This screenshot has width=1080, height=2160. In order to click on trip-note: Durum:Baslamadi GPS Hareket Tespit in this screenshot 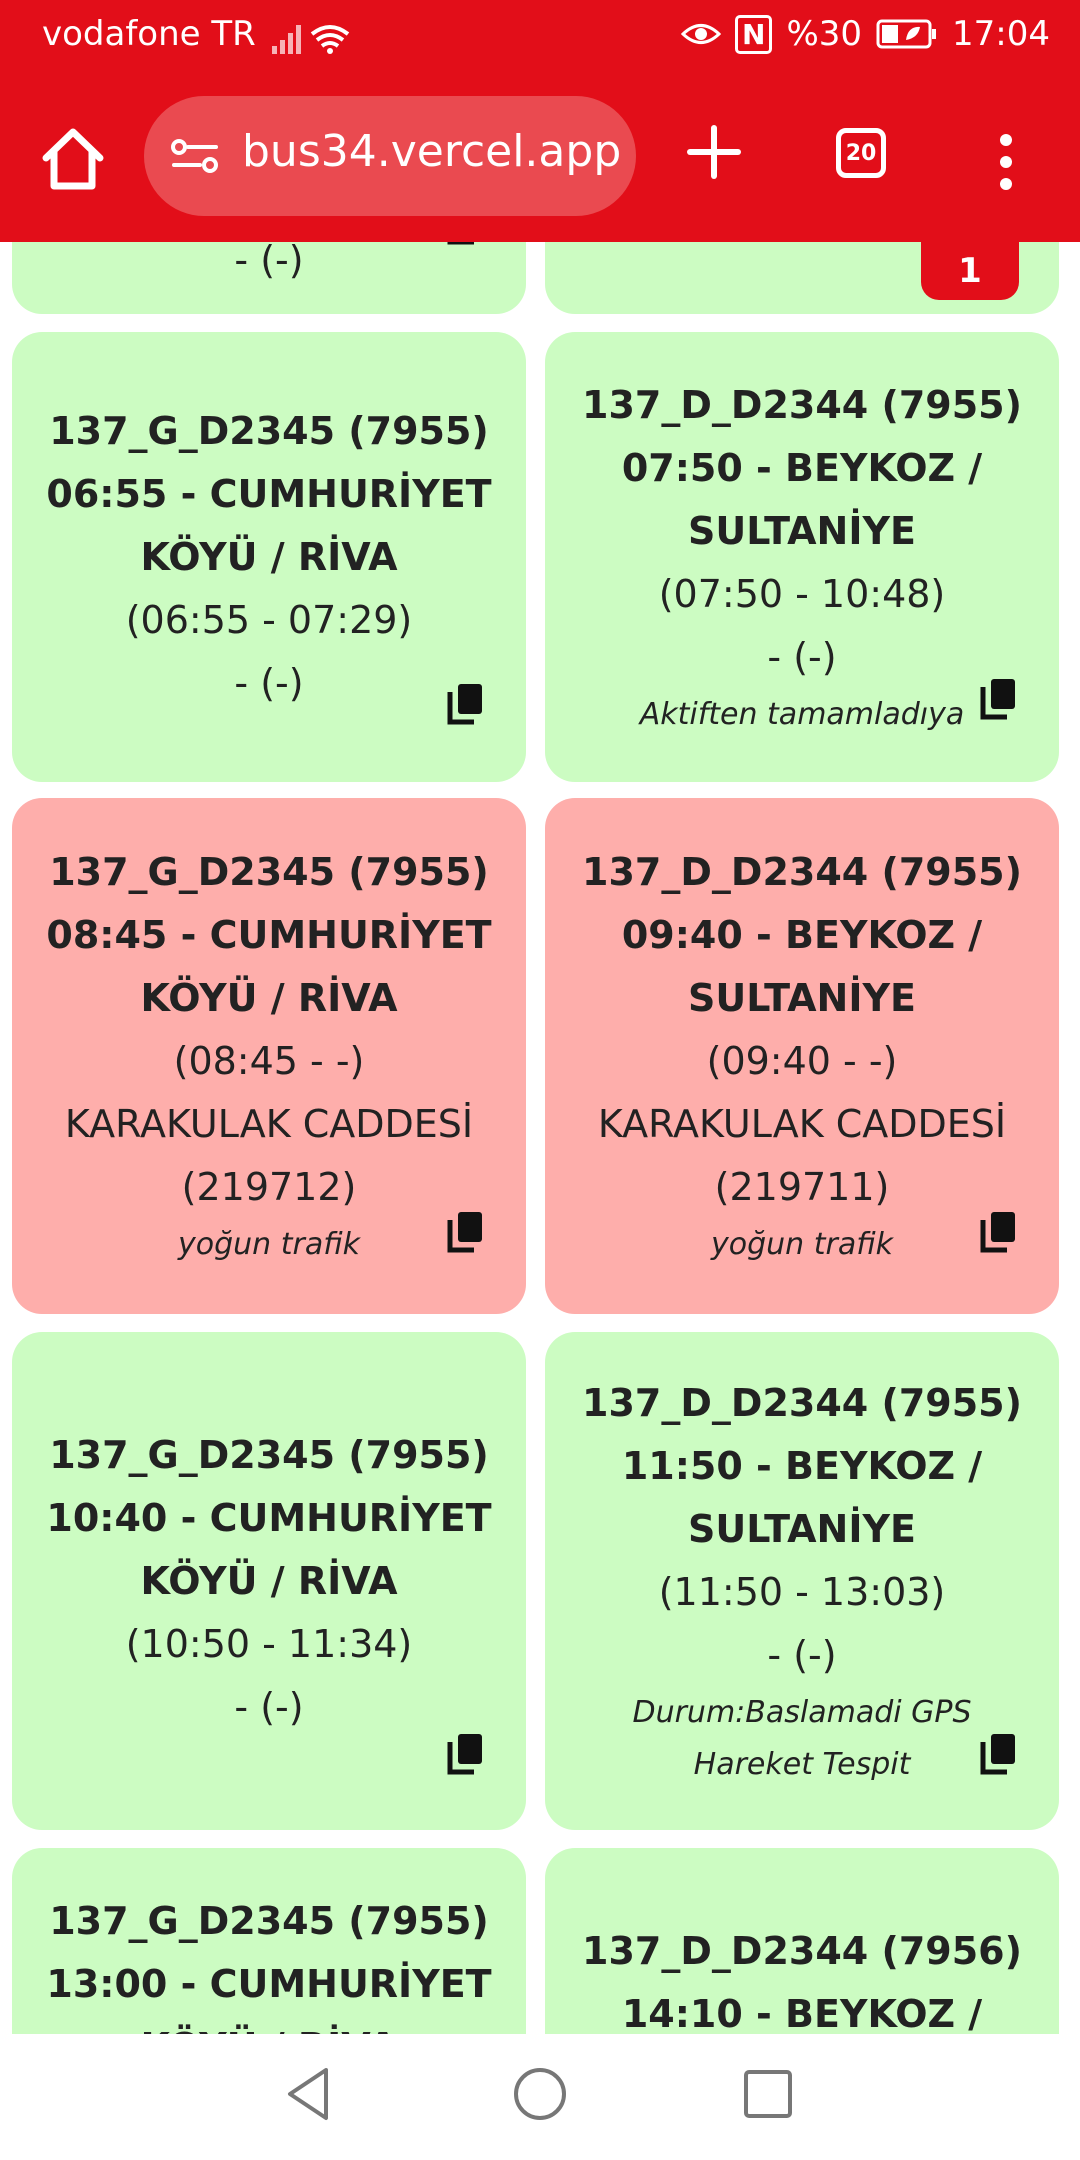, I will do `click(802, 1738)`.